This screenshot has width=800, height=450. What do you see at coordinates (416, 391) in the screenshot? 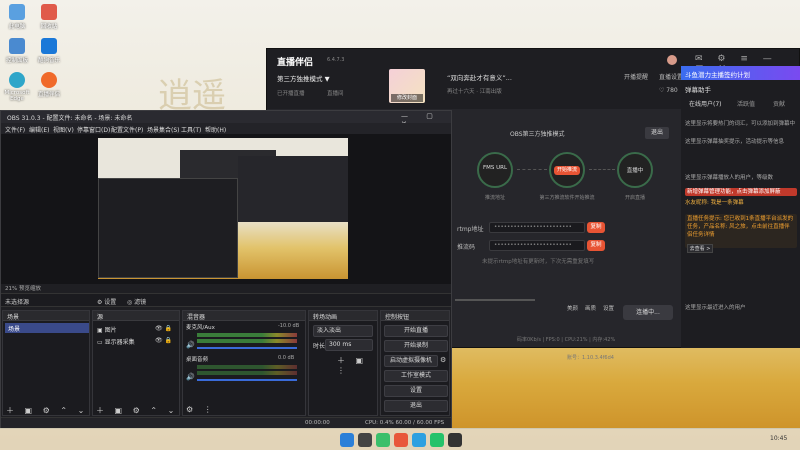
I see `settings-button: 设置` at bounding box center [416, 391].